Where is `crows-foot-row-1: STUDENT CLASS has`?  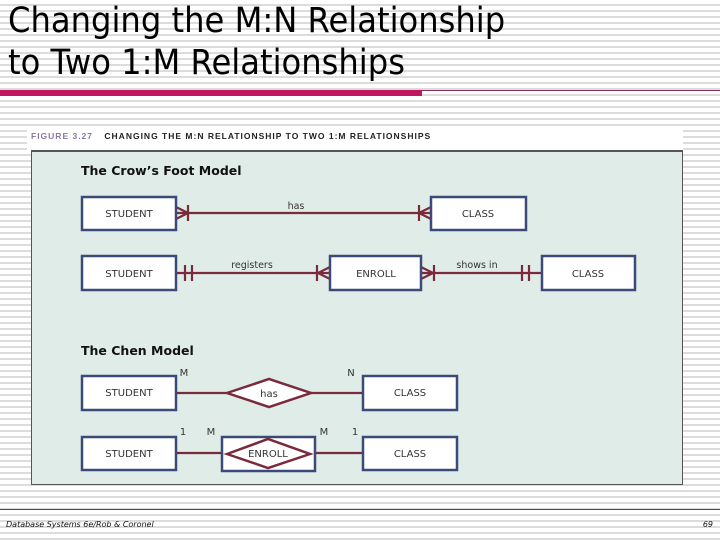
crows-foot-row-1: STUDENT CLASS has is located at coordinates (304, 213).